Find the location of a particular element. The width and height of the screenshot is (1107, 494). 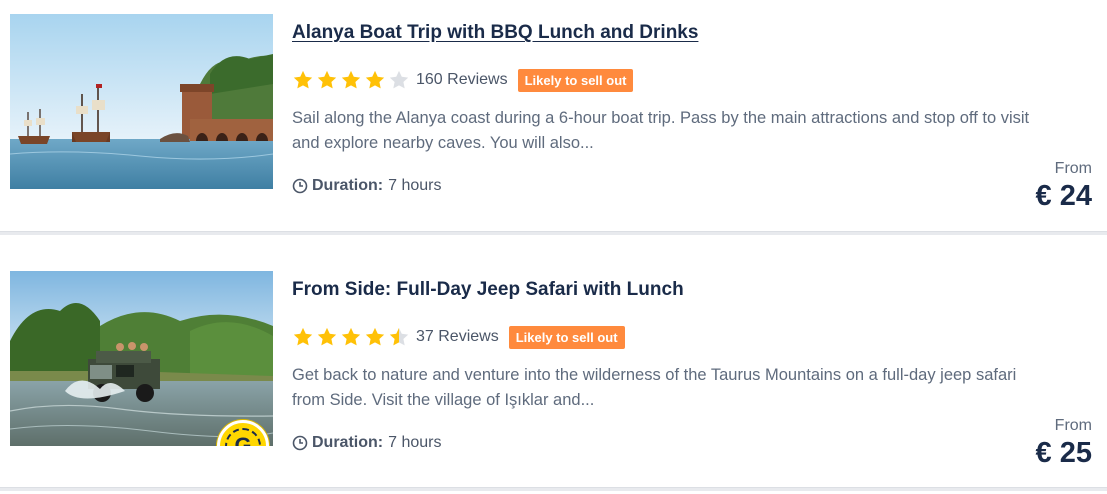

star-half-icon is located at coordinates (399, 337).